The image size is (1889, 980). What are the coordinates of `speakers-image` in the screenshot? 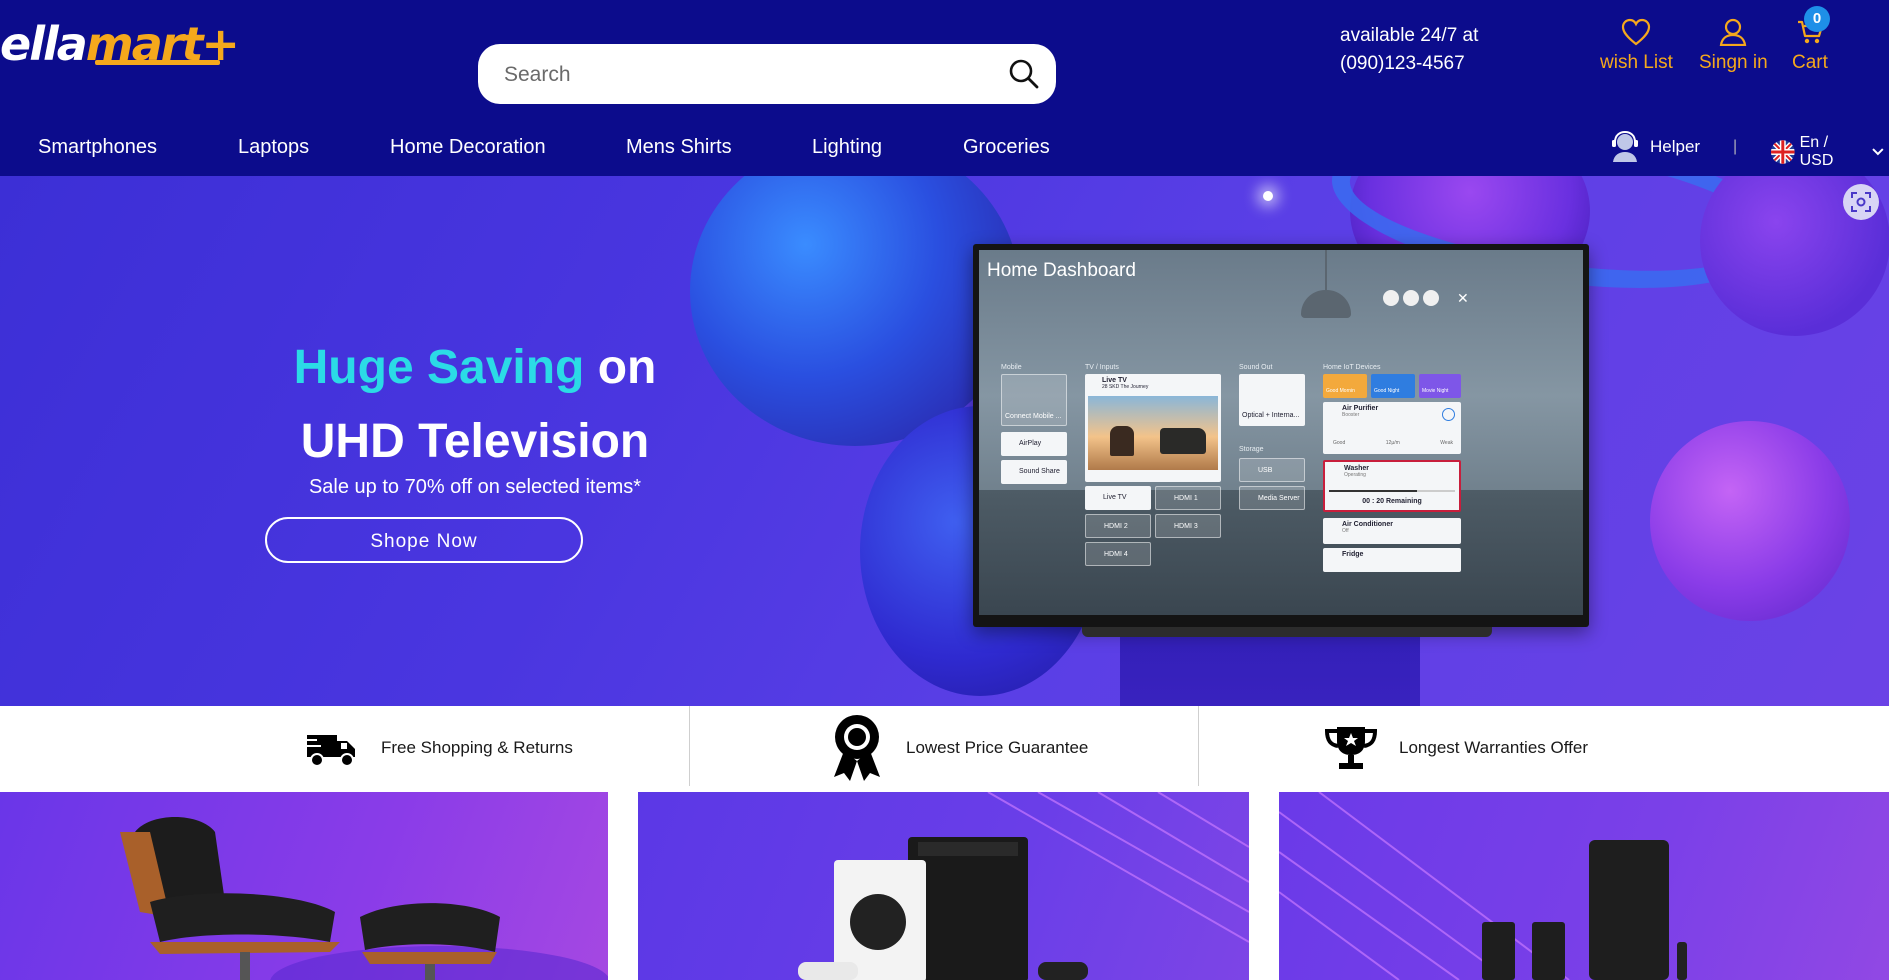 It's located at (1483, 886).